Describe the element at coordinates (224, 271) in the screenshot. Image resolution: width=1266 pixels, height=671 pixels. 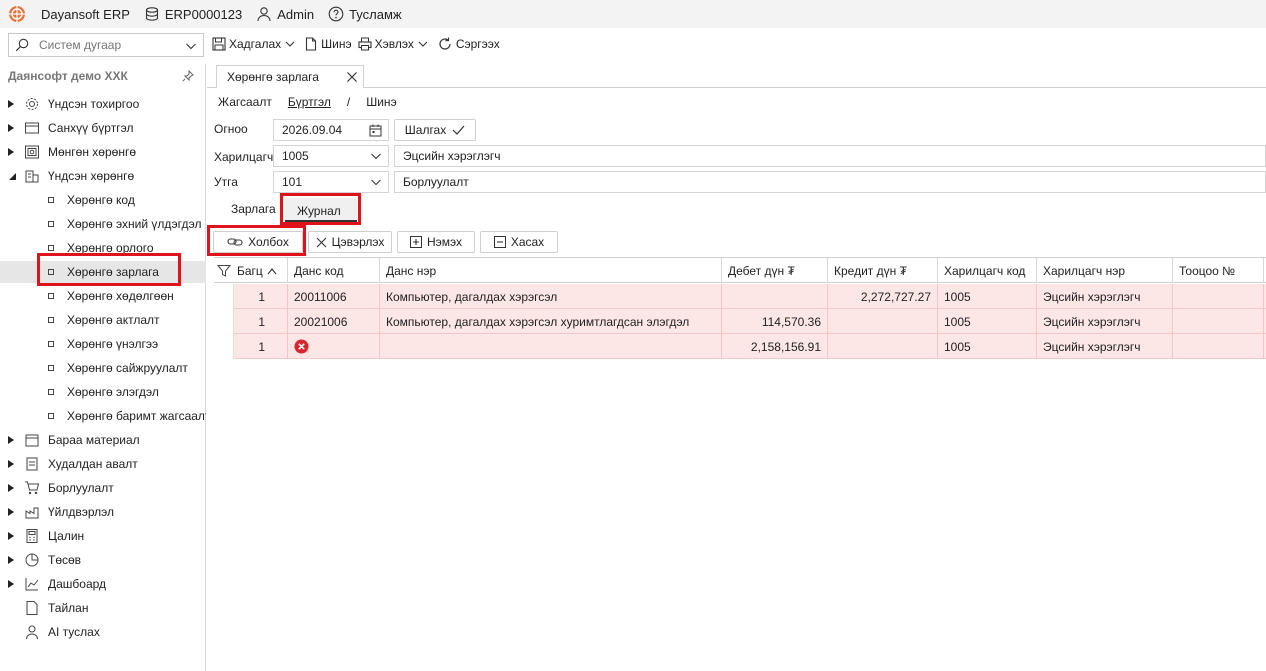
I see `filter-icon` at that location.